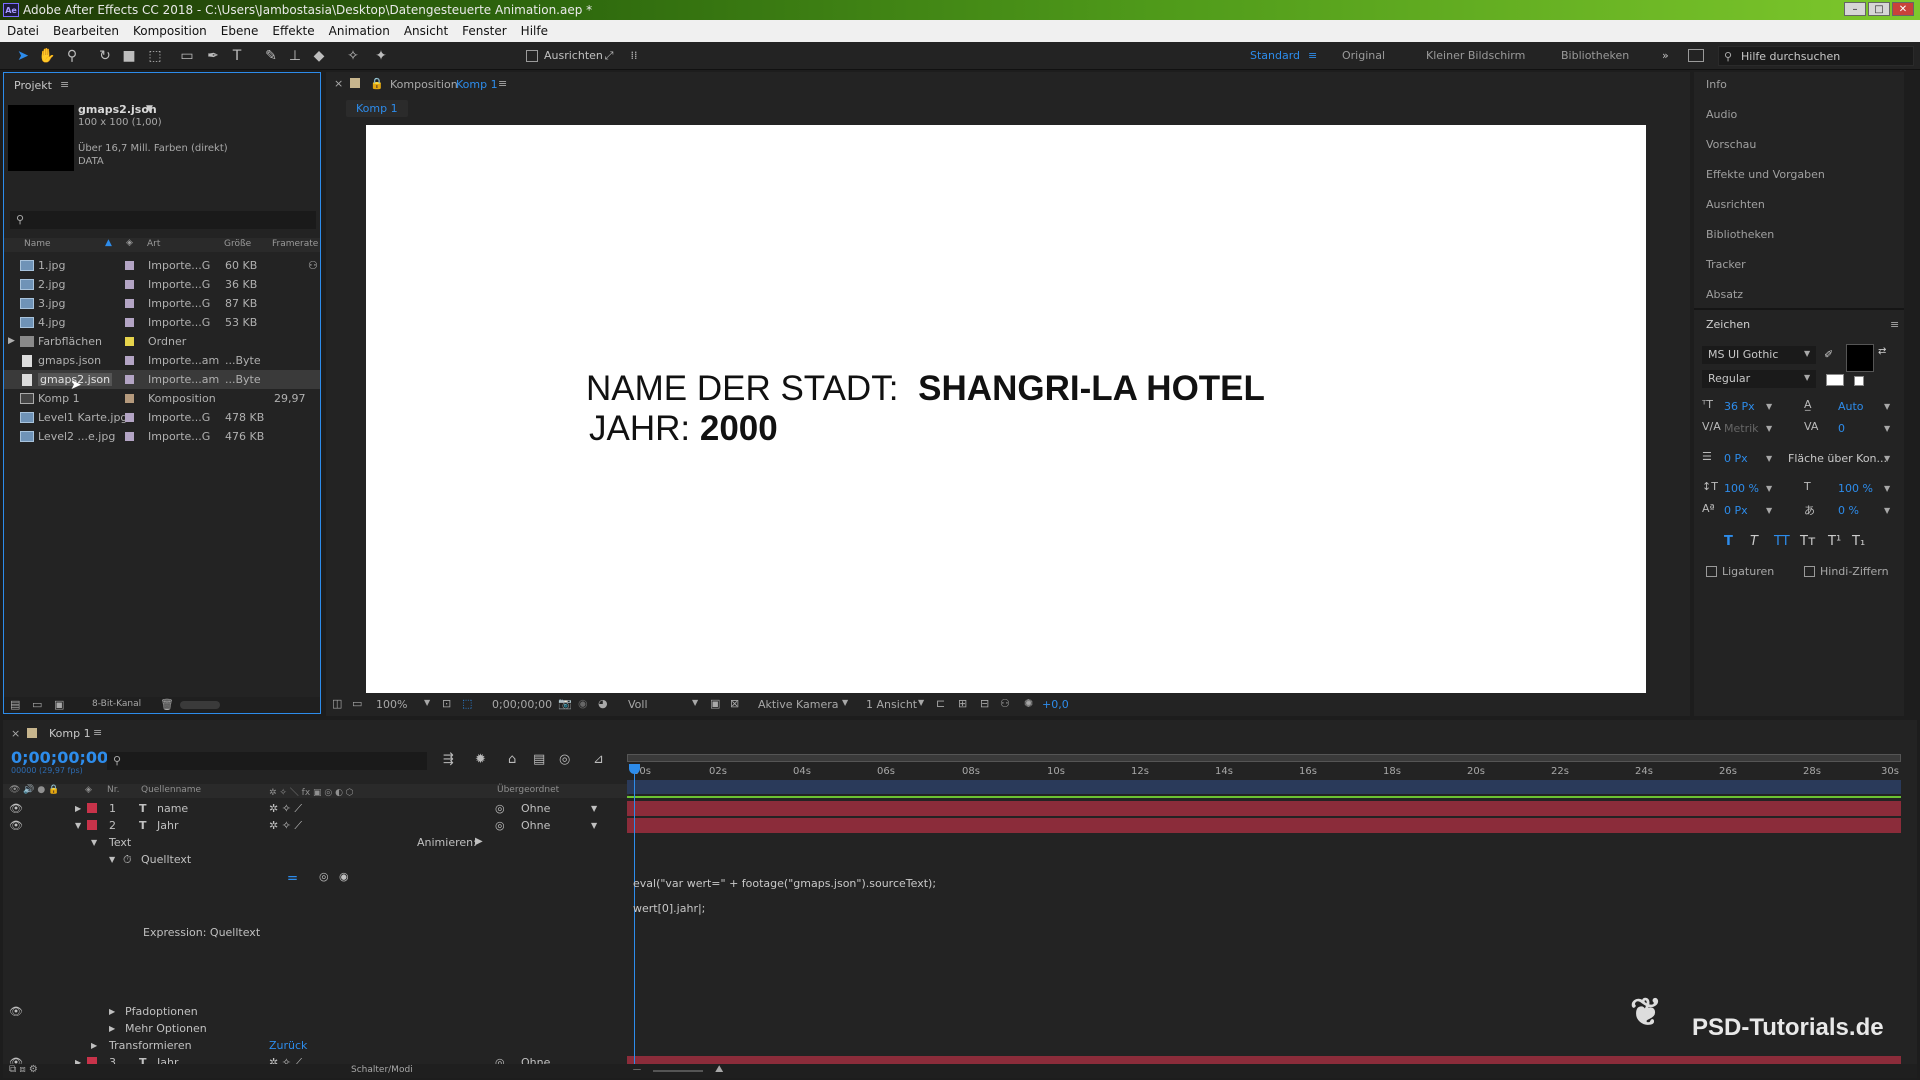  I want to click on transparency-grid-icon: ⊠, so click(734, 703).